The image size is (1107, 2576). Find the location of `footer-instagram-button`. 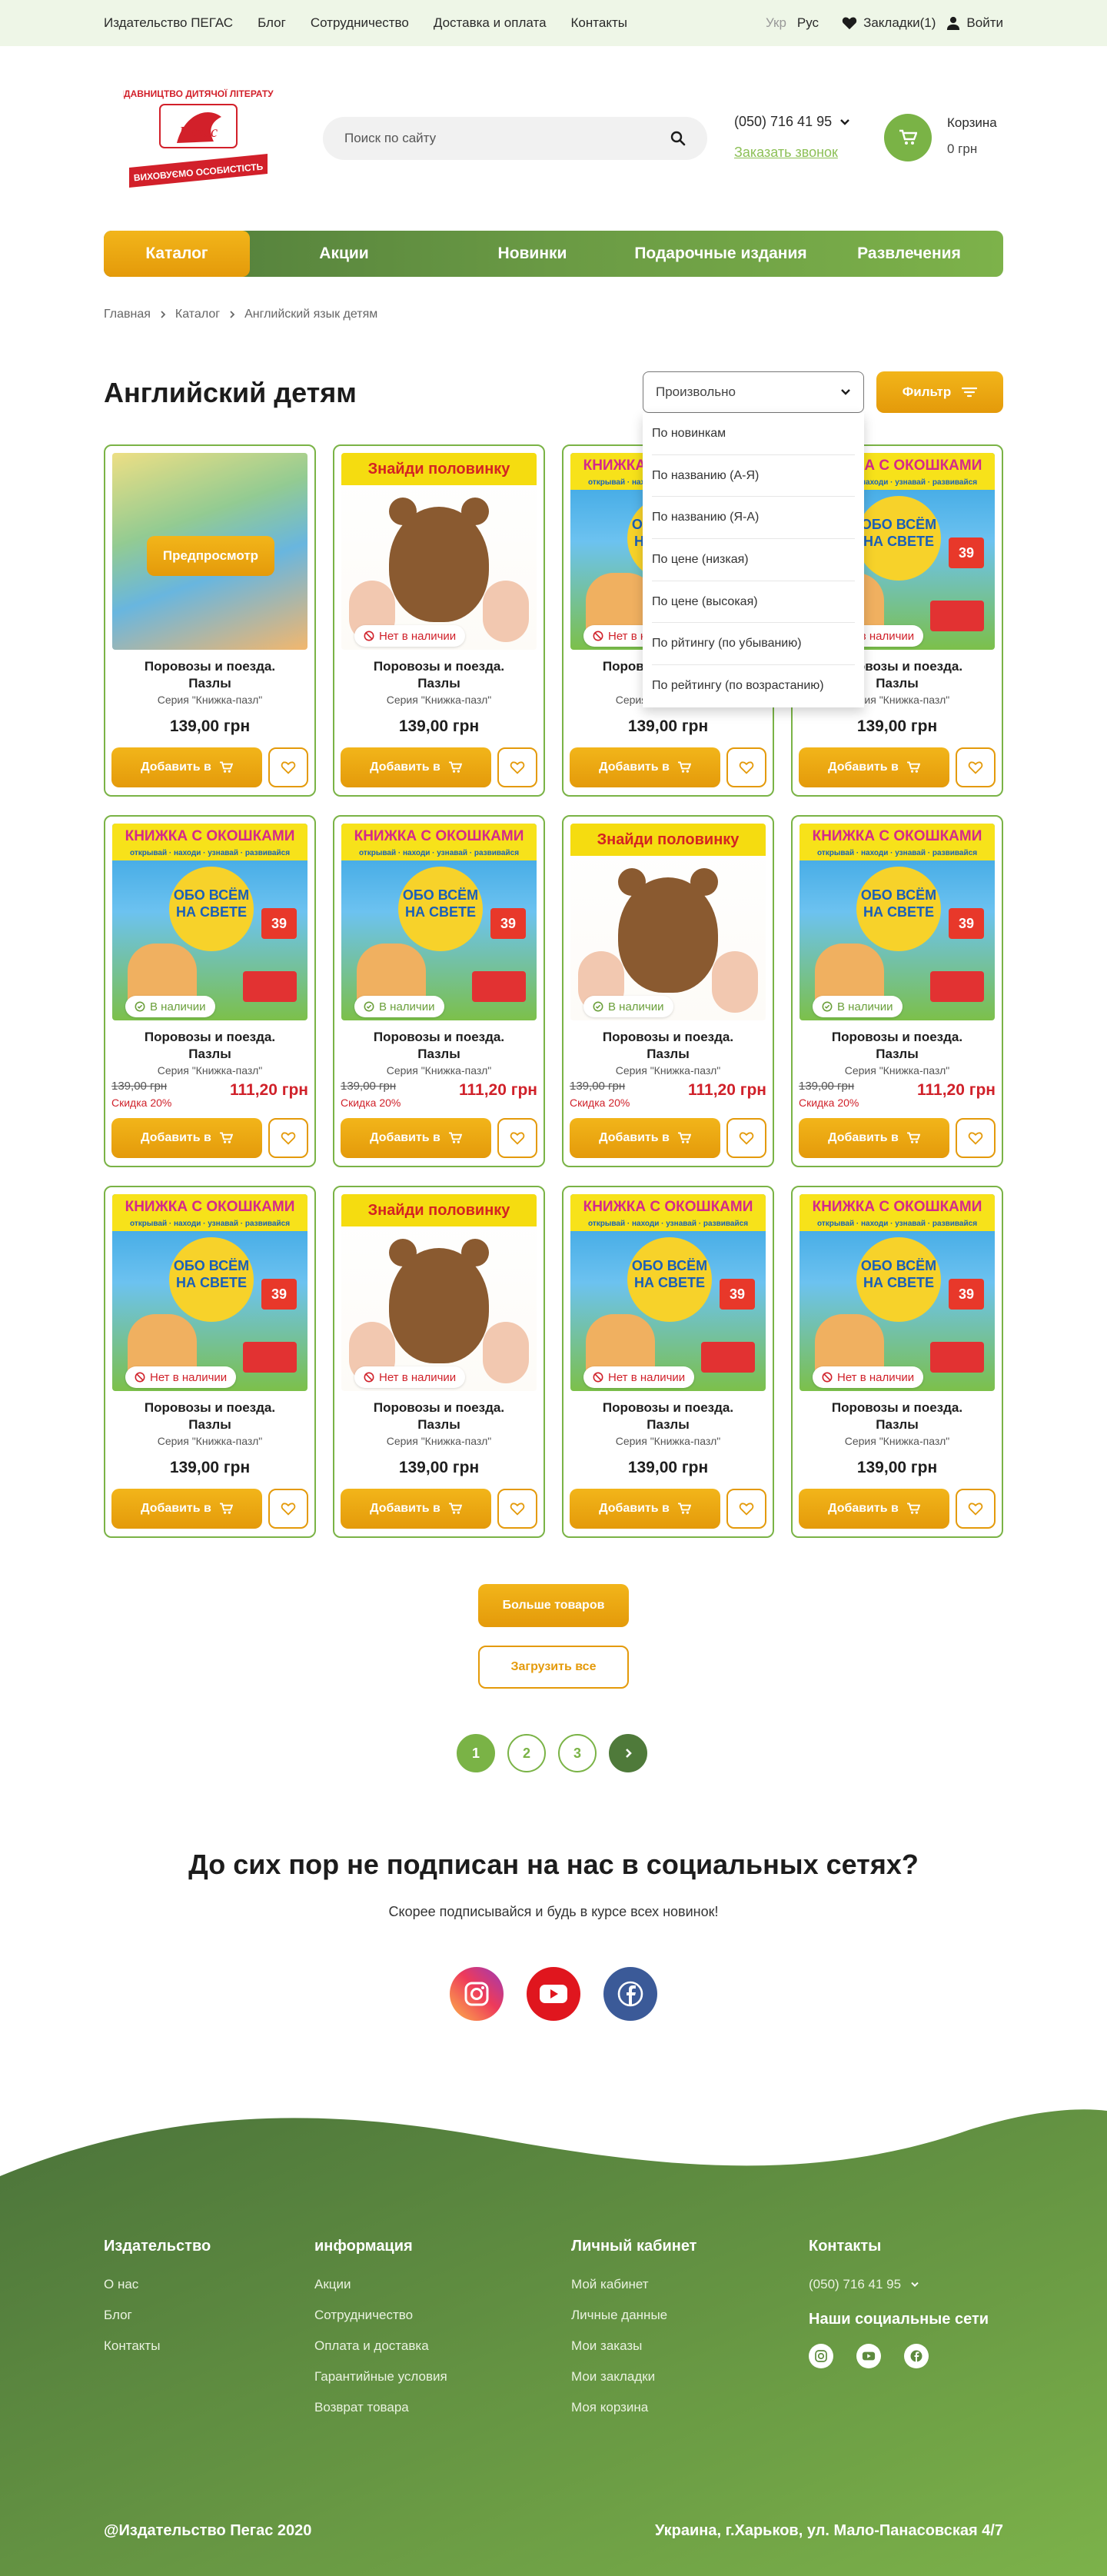

footer-instagram-button is located at coordinates (821, 2356).